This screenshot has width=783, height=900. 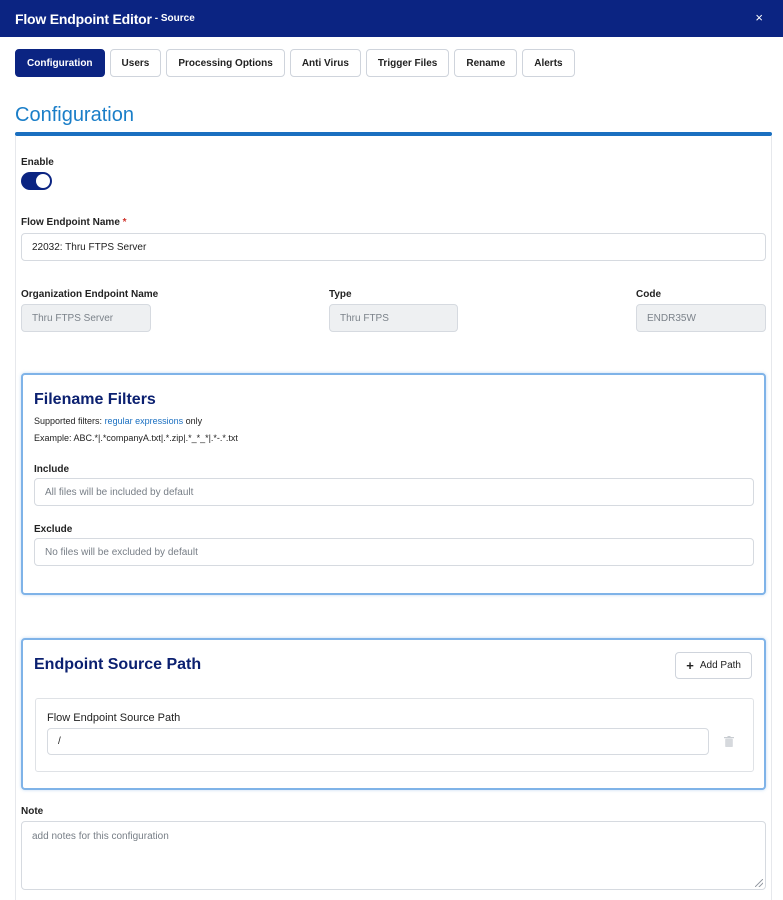 What do you see at coordinates (32, 811) in the screenshot?
I see `note-label: Note` at bounding box center [32, 811].